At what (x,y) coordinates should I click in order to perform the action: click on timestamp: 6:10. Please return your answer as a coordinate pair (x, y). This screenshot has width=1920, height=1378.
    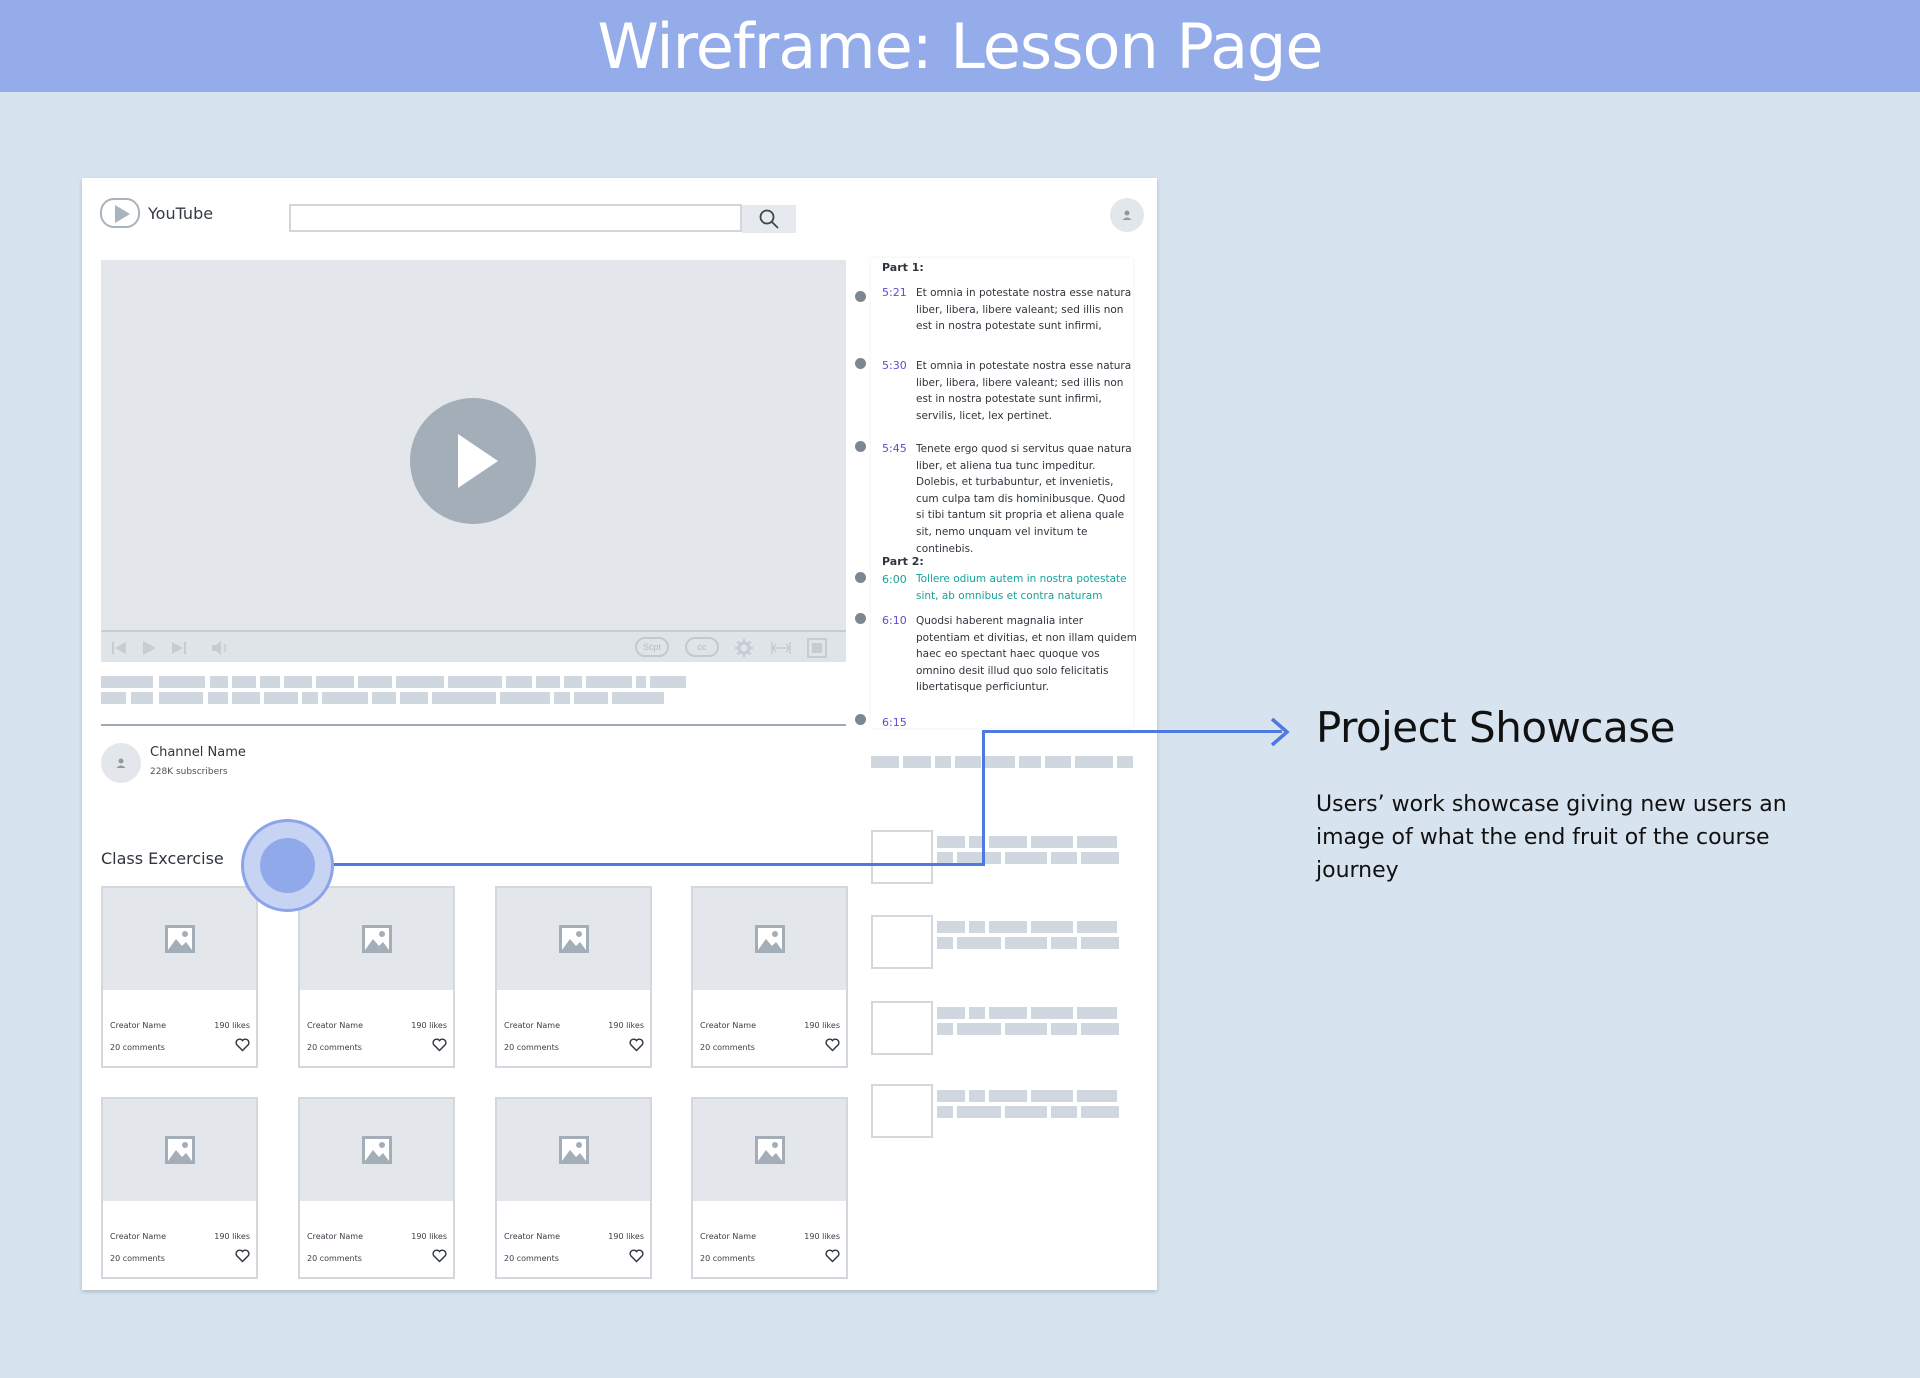
    Looking at the image, I should click on (894, 620).